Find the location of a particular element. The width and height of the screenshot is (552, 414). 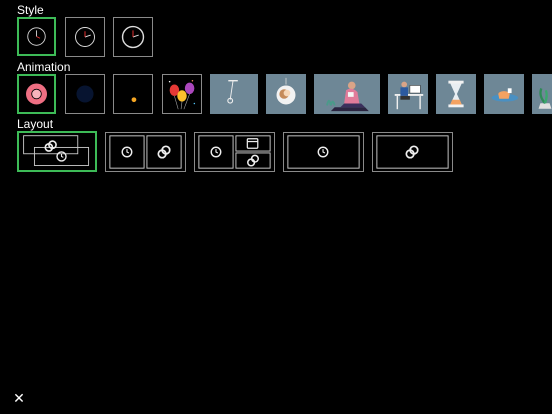

coffee-cup-icon is located at coordinates (505, 95).